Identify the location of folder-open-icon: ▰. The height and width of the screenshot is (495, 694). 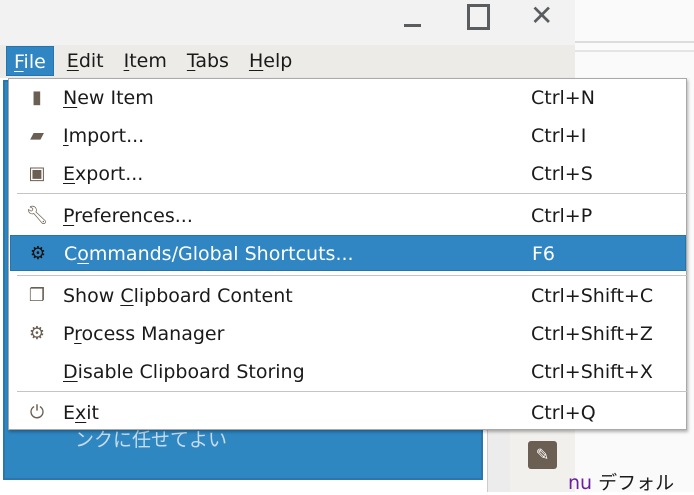
(37, 135).